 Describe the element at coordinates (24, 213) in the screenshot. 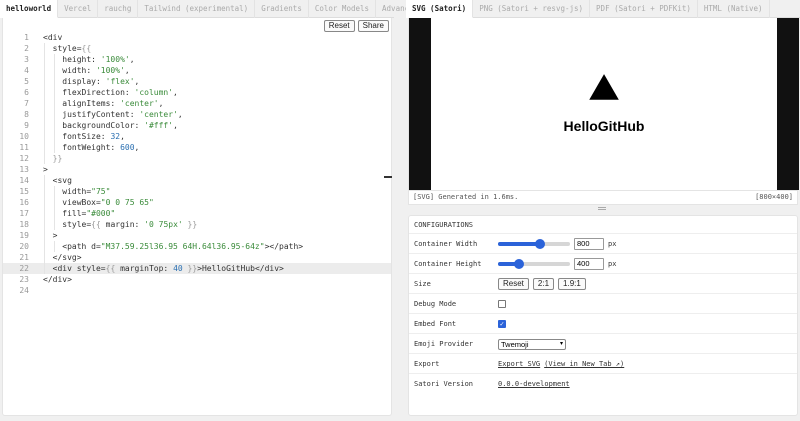

I see `line-number: 17` at that location.